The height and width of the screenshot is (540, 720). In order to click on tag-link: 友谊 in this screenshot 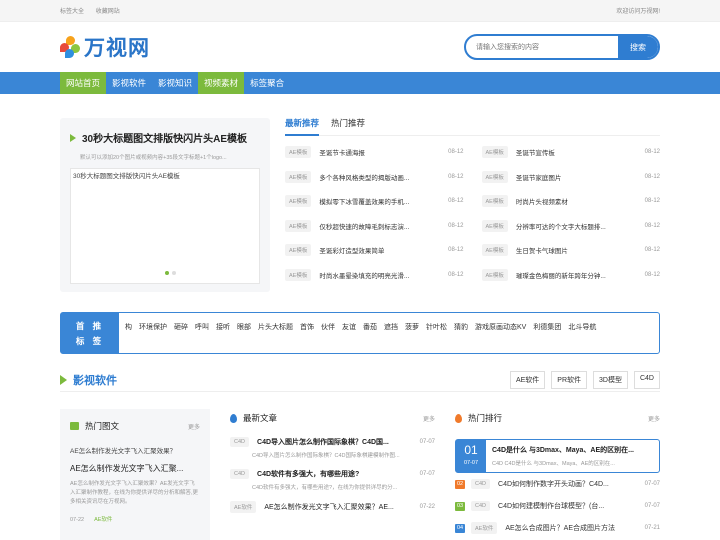, I will do `click(349, 327)`.